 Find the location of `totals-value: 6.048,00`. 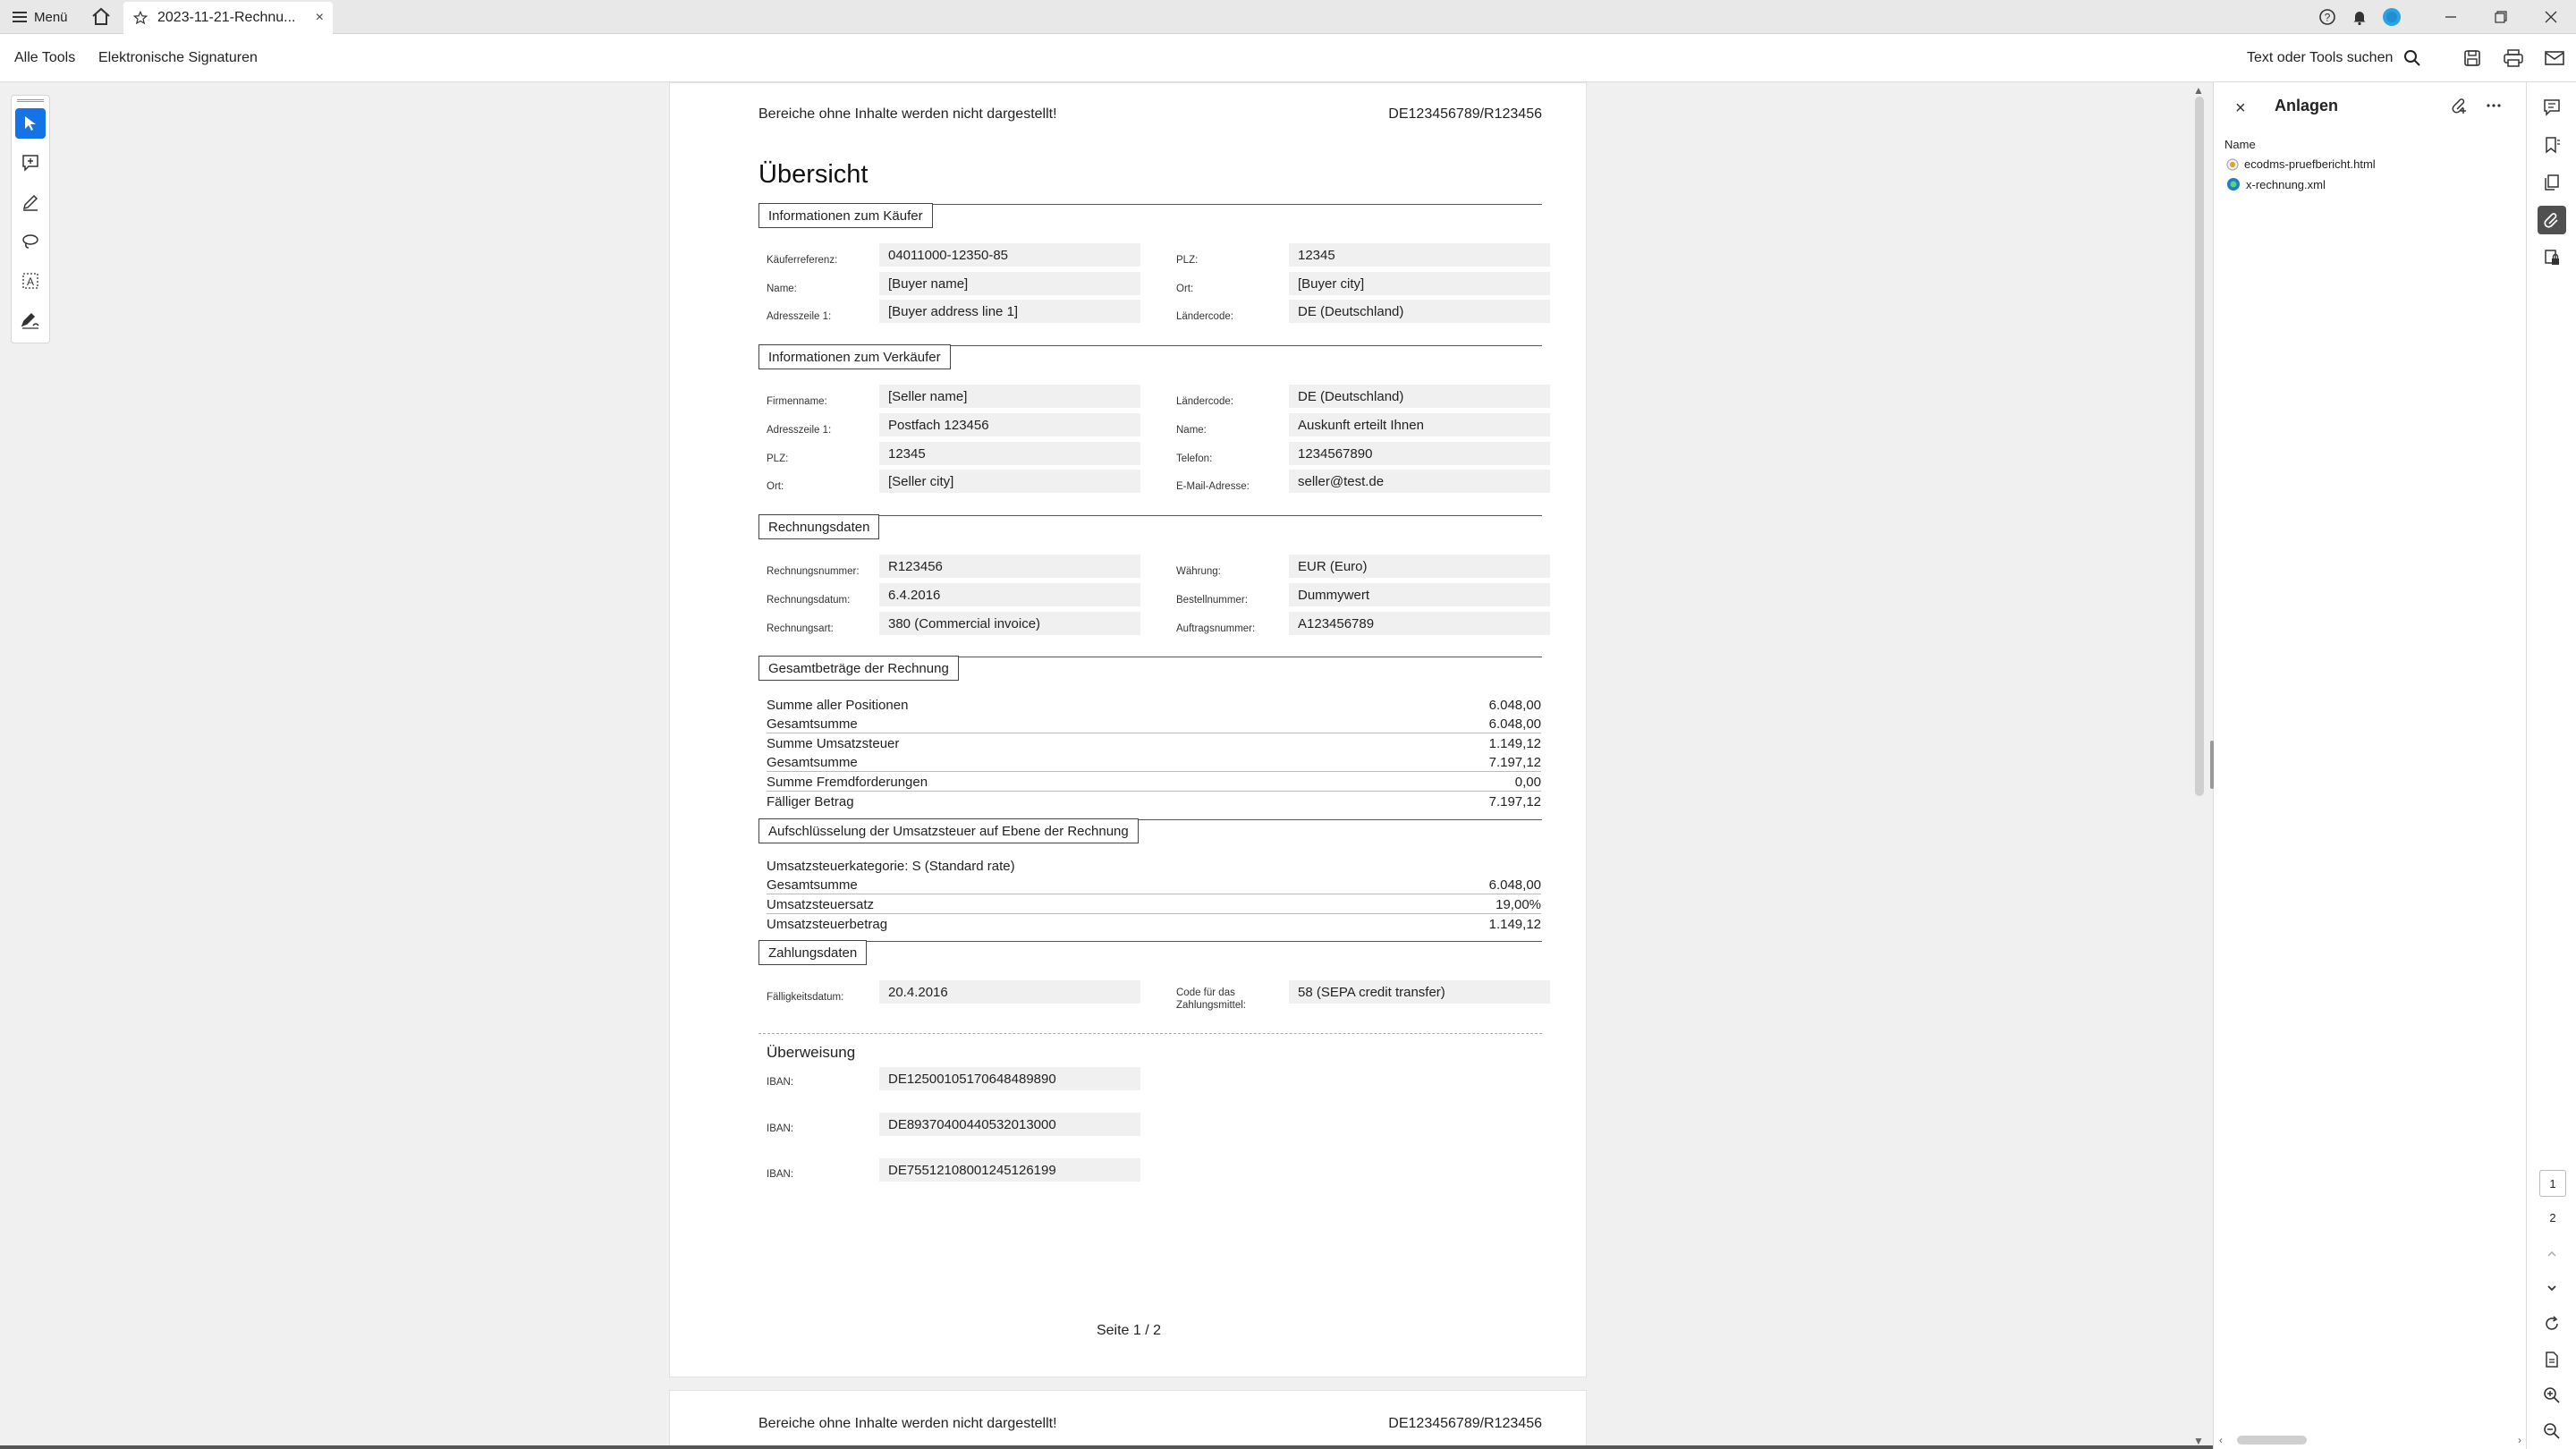

totals-value: 6.048,00 is located at coordinates (1514, 724).